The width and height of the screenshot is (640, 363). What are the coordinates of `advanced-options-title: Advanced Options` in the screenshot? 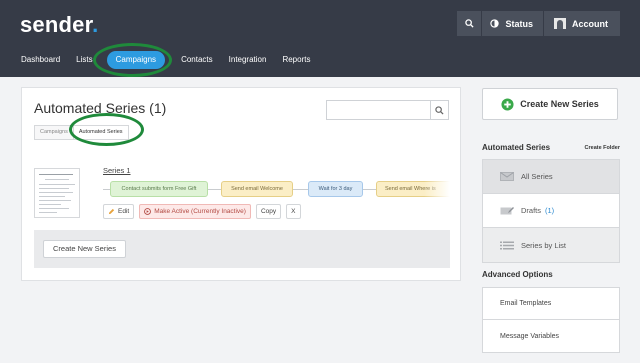 It's located at (517, 274).